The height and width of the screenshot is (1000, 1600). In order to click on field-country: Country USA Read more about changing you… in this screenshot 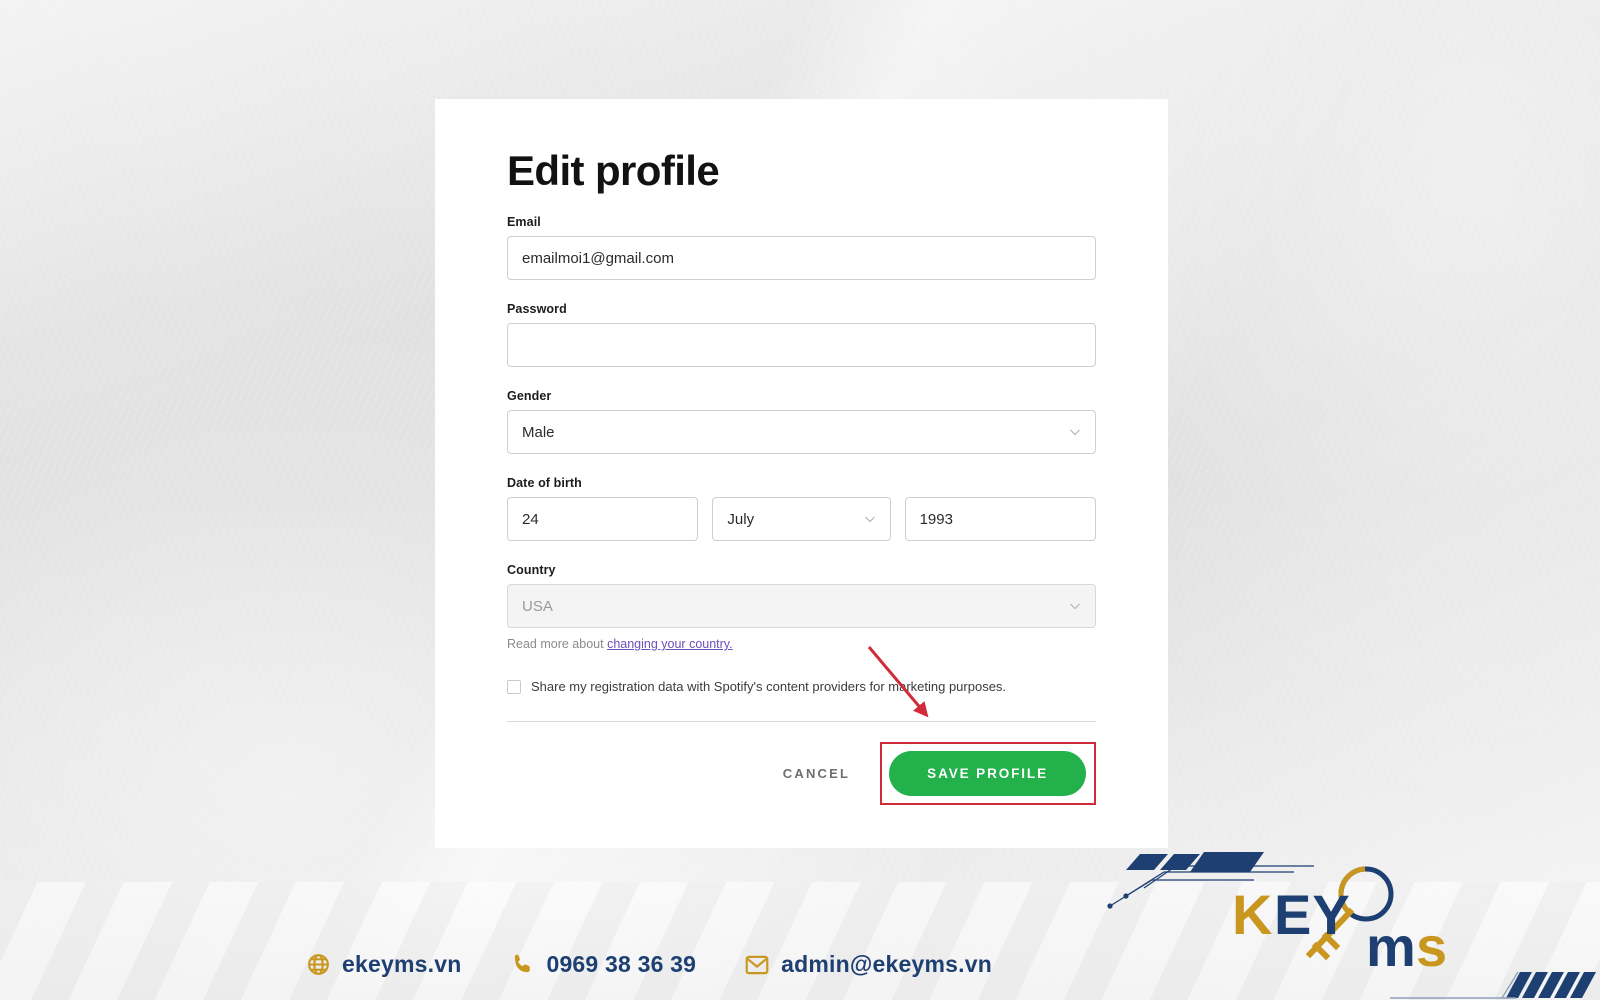, I will do `click(801, 607)`.